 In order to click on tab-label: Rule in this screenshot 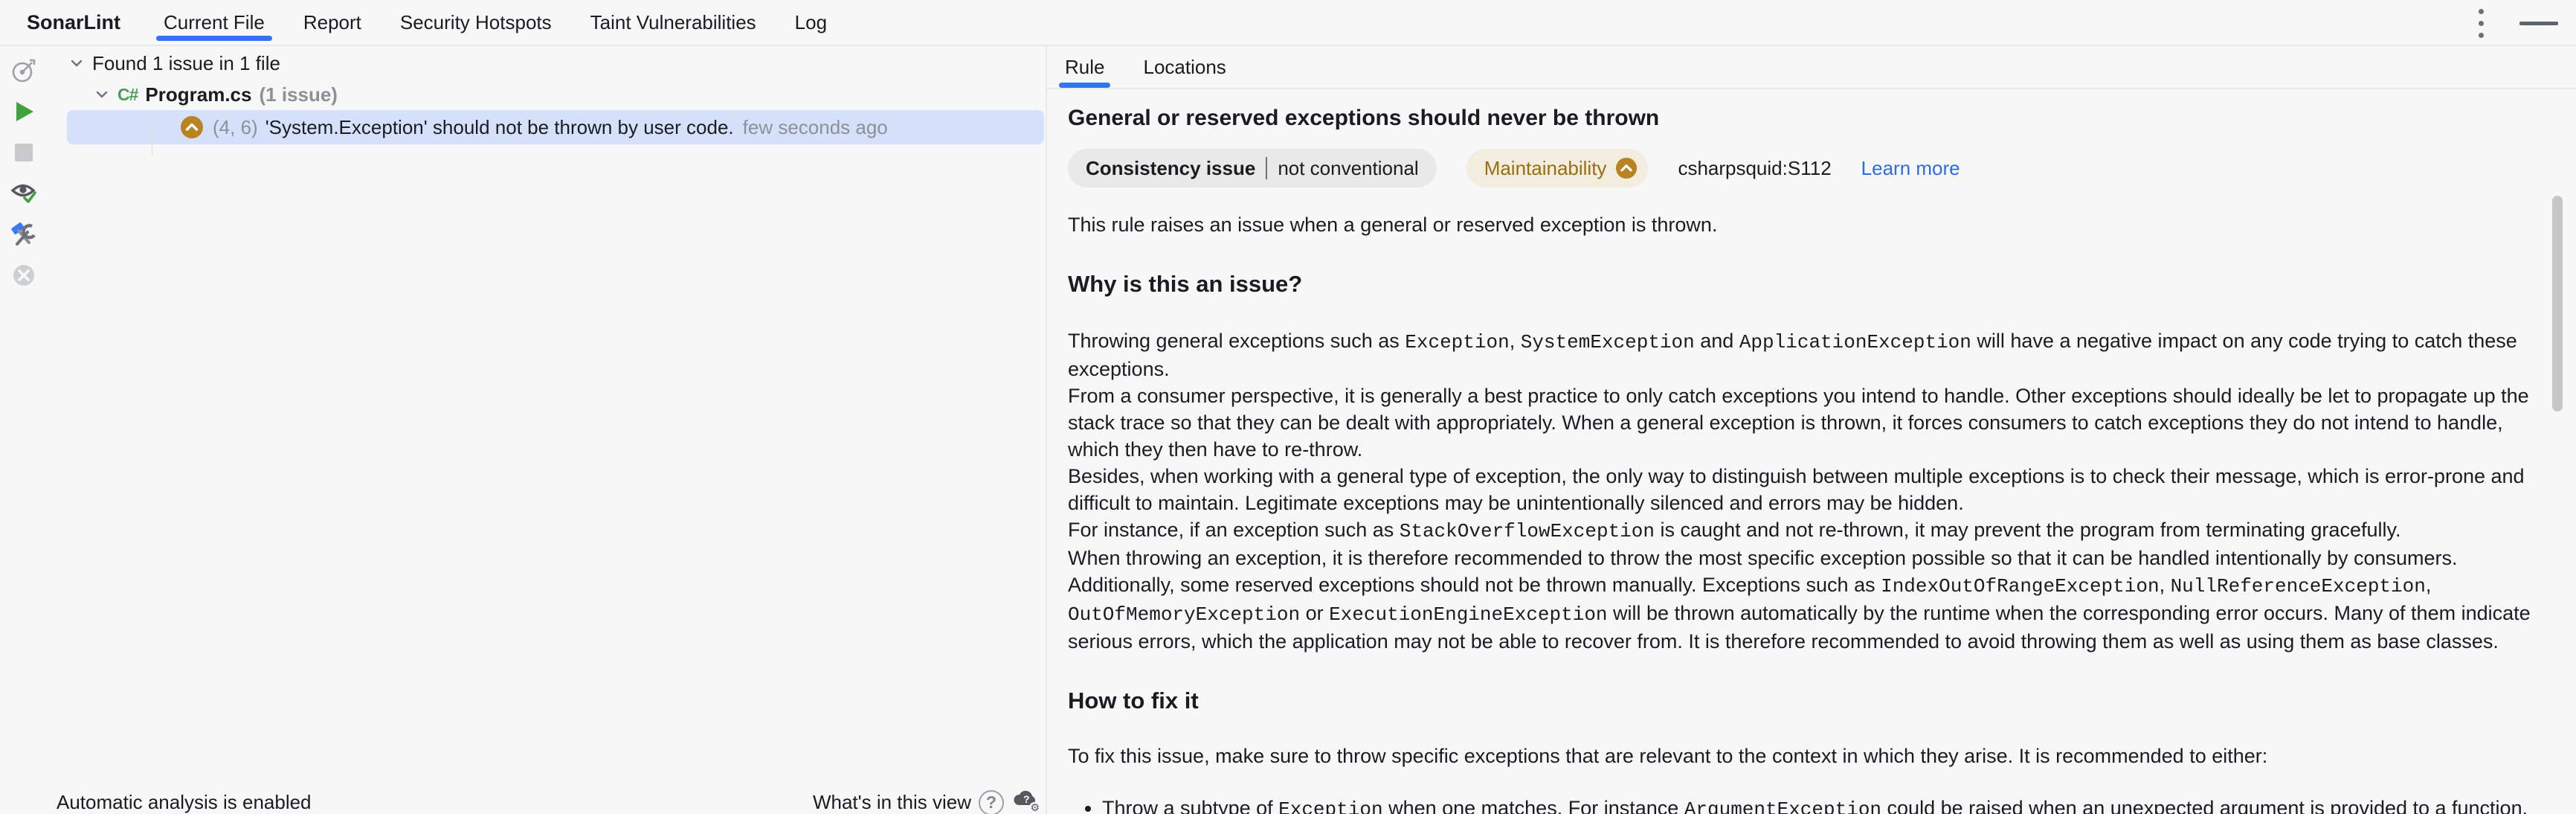, I will do `click(1085, 66)`.